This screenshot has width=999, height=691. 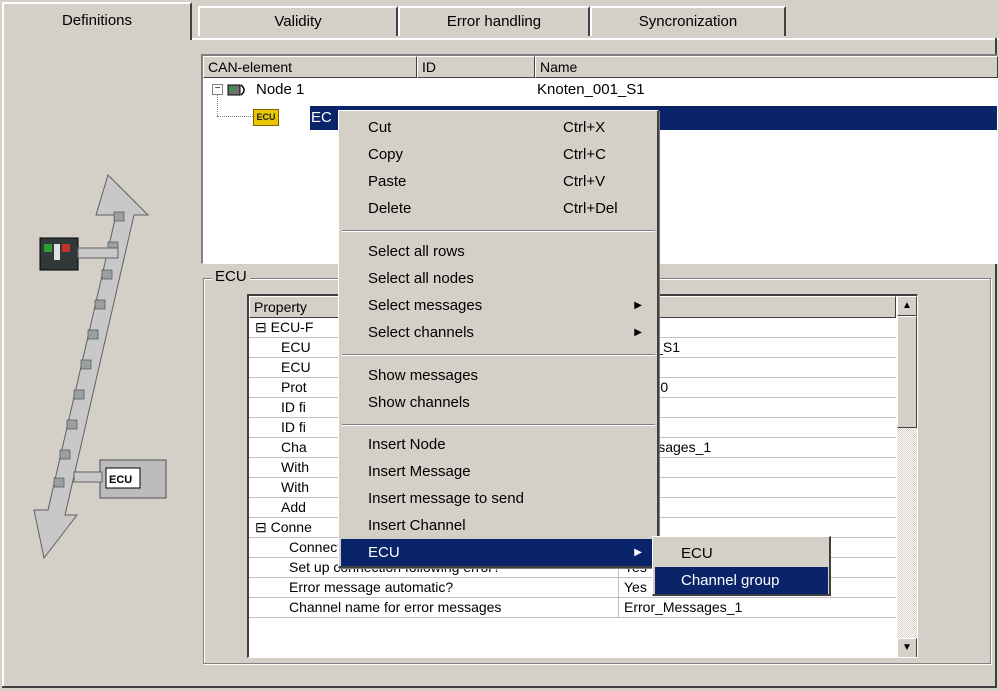 I want to click on column-header-name: Name, so click(x=766, y=67).